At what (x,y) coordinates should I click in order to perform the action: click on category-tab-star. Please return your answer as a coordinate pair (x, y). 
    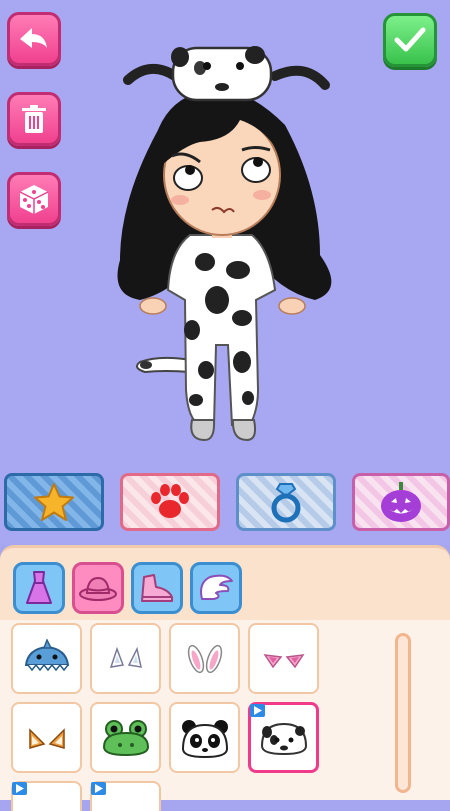
    Looking at the image, I should click on (54, 502).